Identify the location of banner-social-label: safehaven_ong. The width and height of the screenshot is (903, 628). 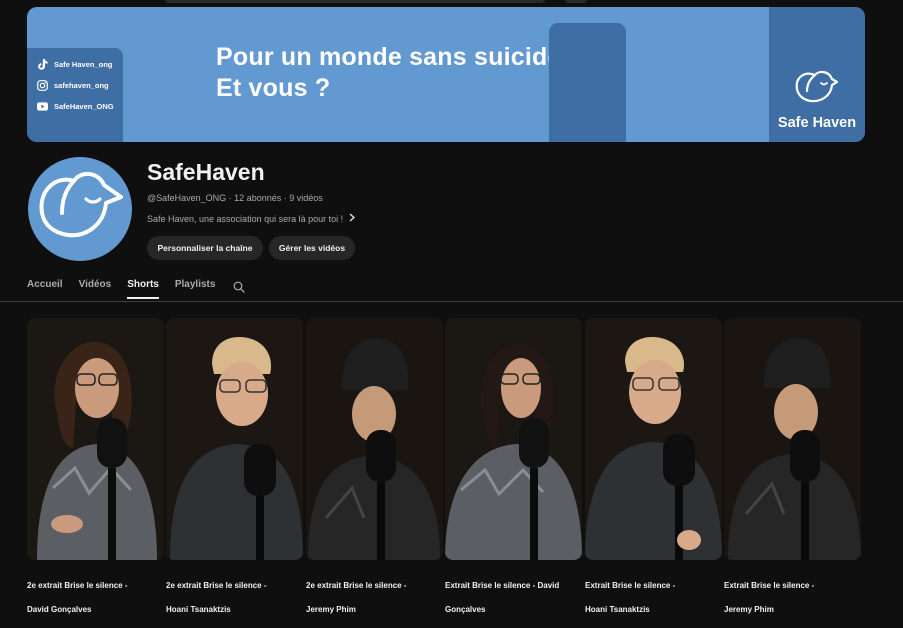
(81, 85).